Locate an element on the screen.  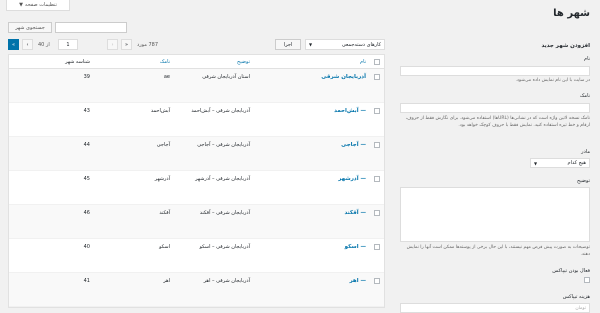
table-row: — آقکند آذربایجان شرقی – آقکند آقکند 46 is located at coordinates (196, 222).